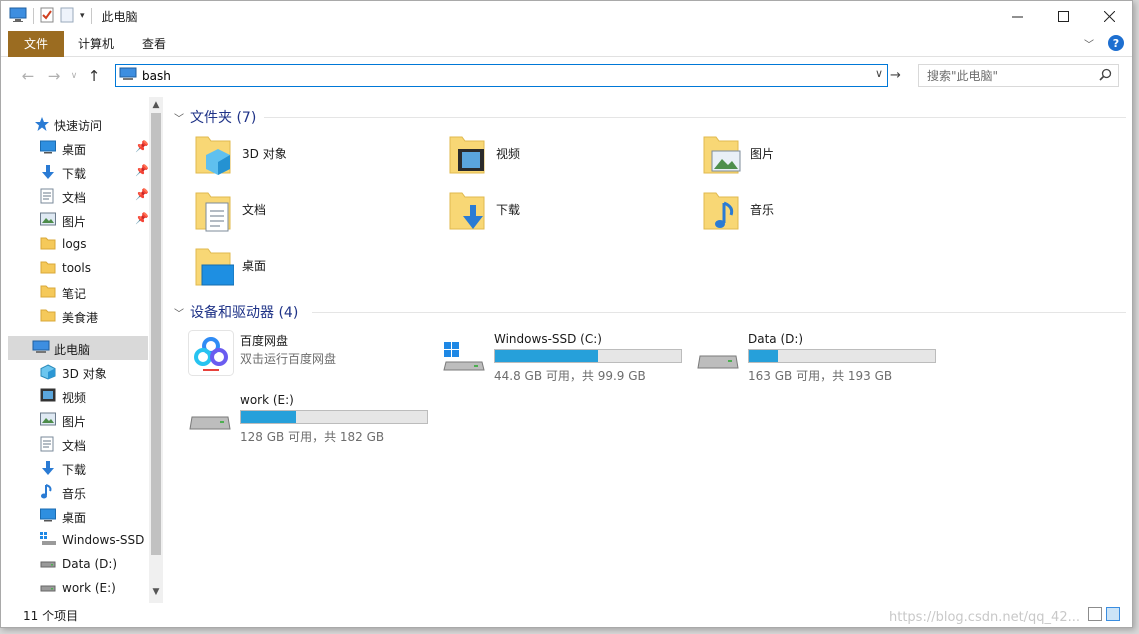  I want to click on sidebar-scrollbar: ▲ ▼, so click(156, 350).